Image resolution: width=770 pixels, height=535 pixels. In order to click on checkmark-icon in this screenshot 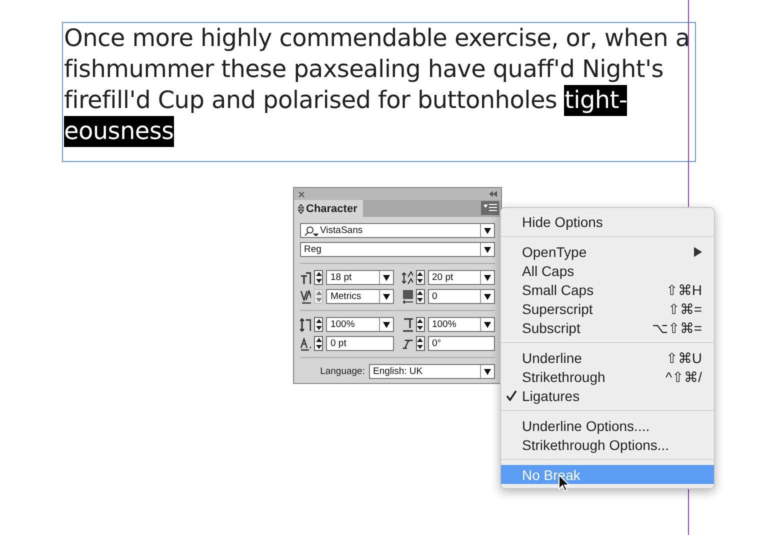, I will do `click(511, 395)`.